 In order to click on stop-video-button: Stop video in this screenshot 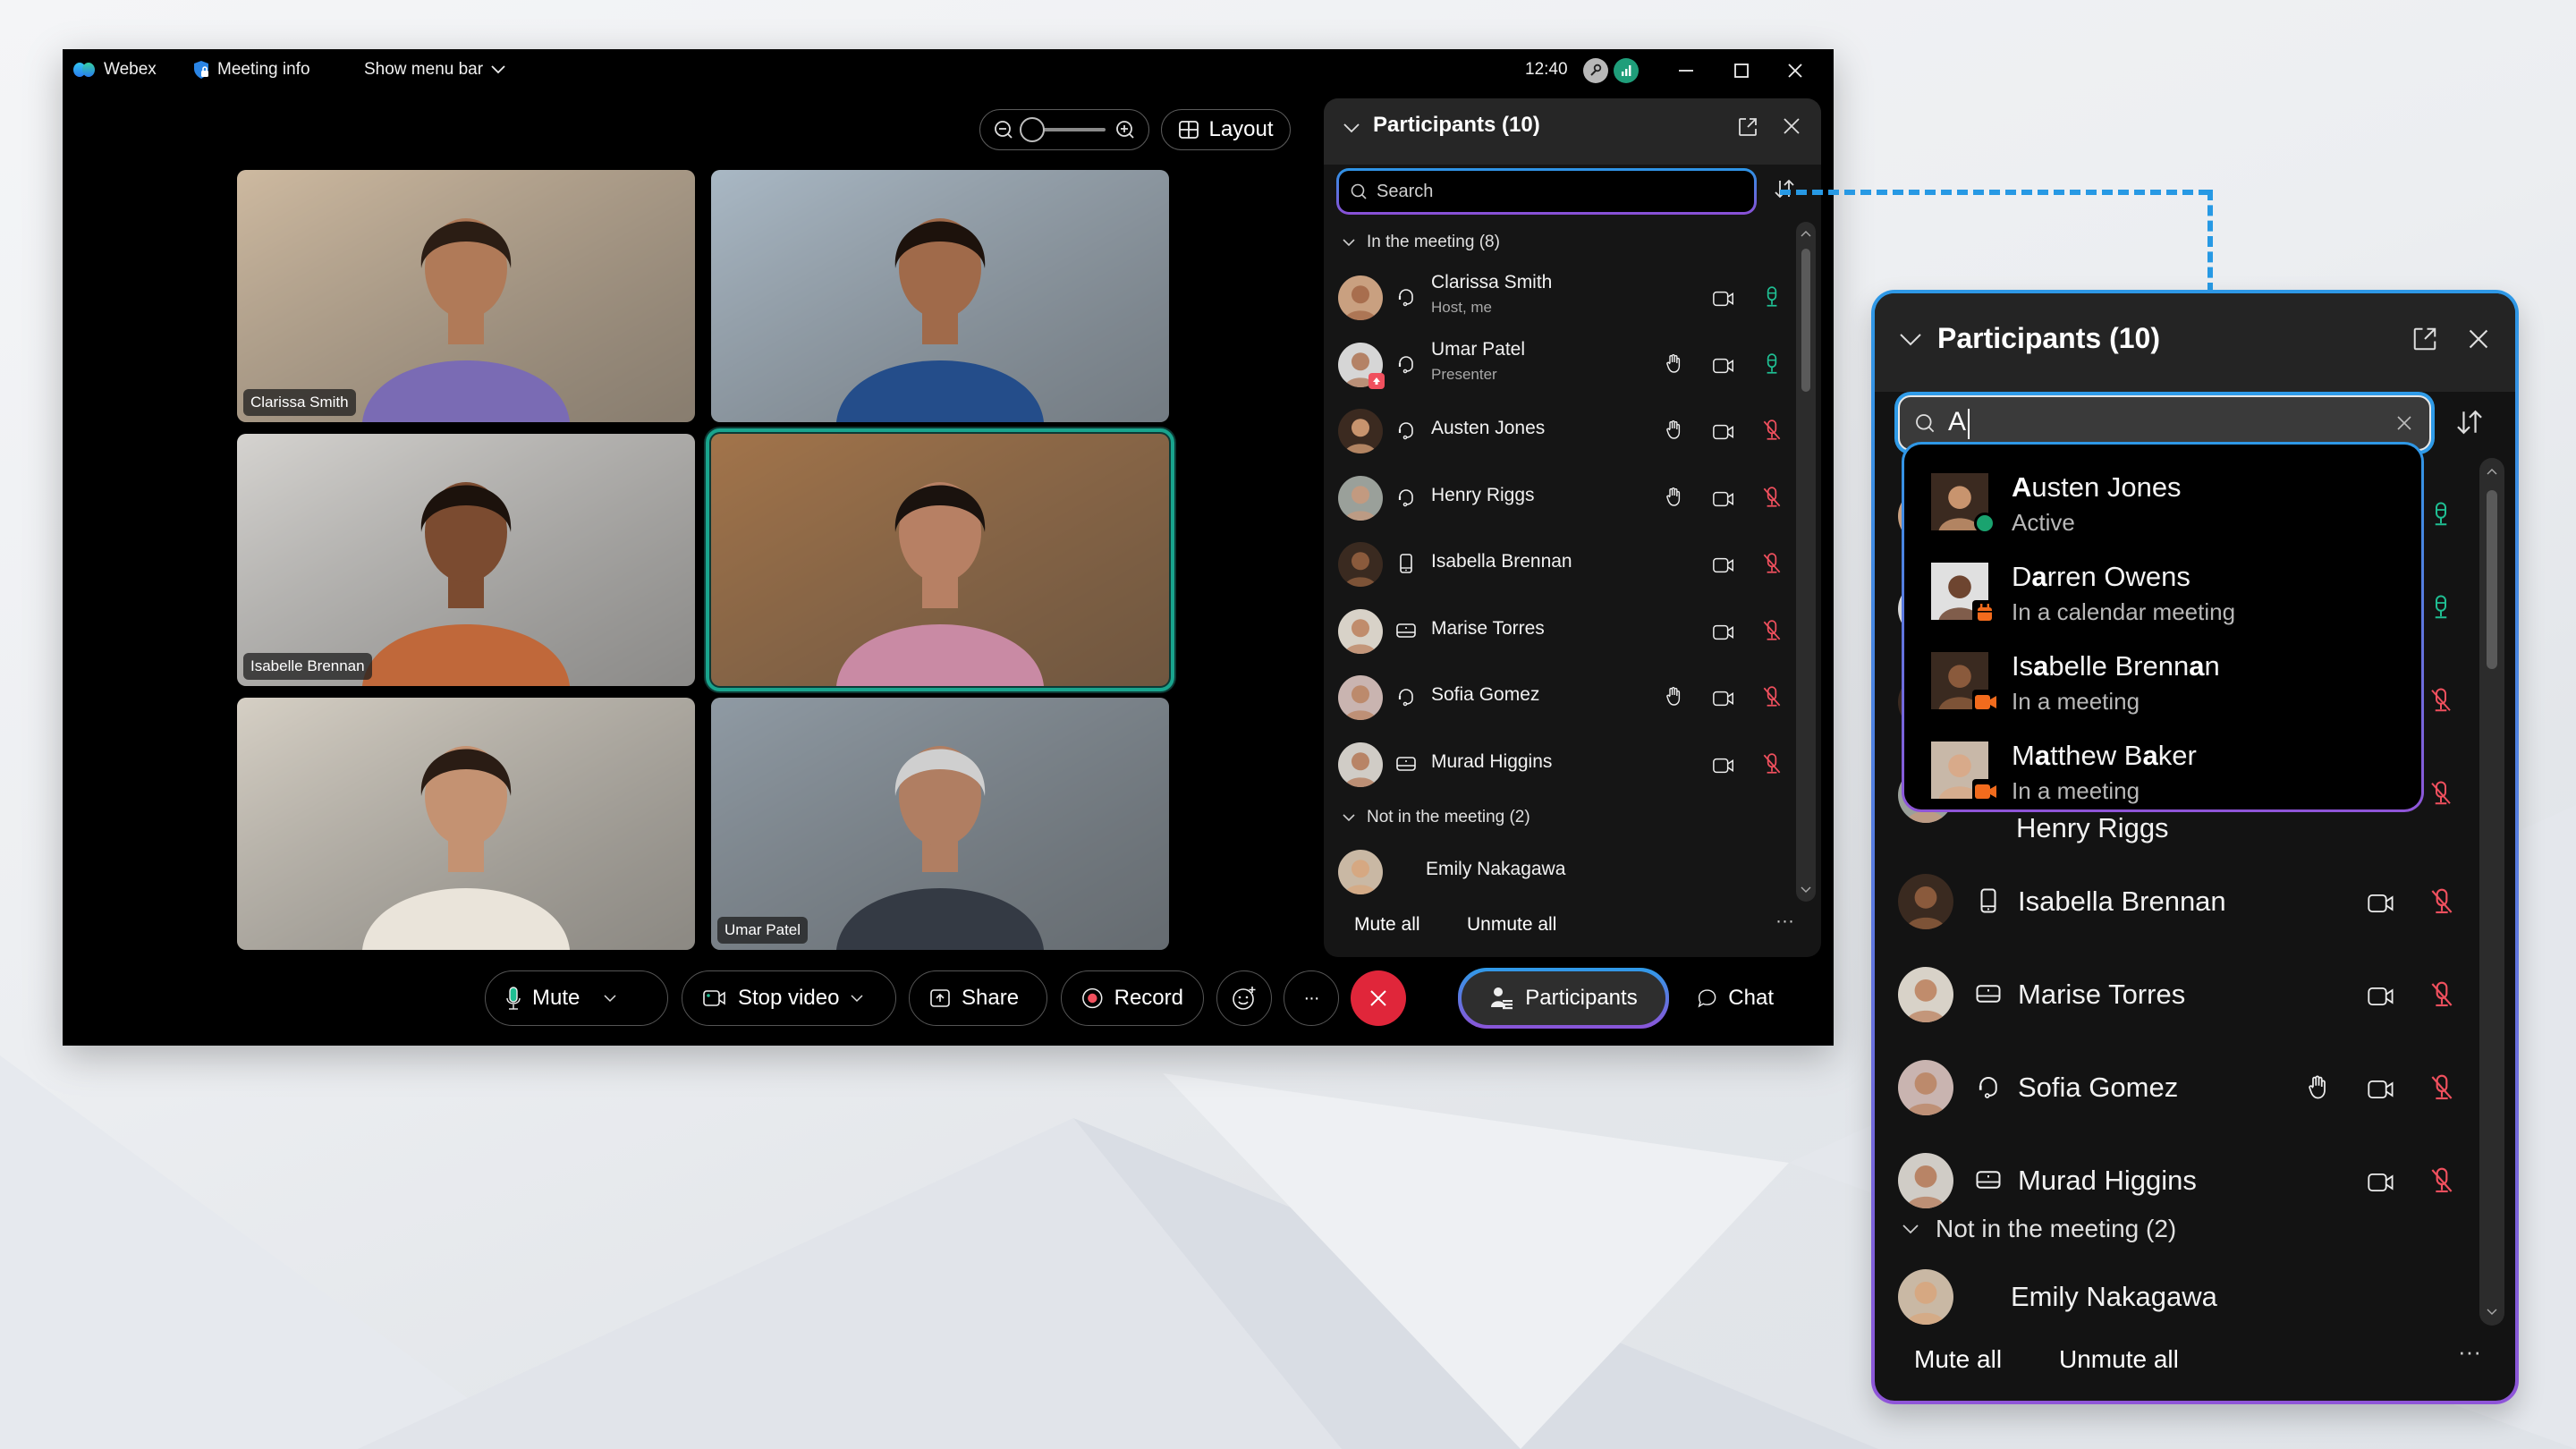, I will do `click(789, 998)`.